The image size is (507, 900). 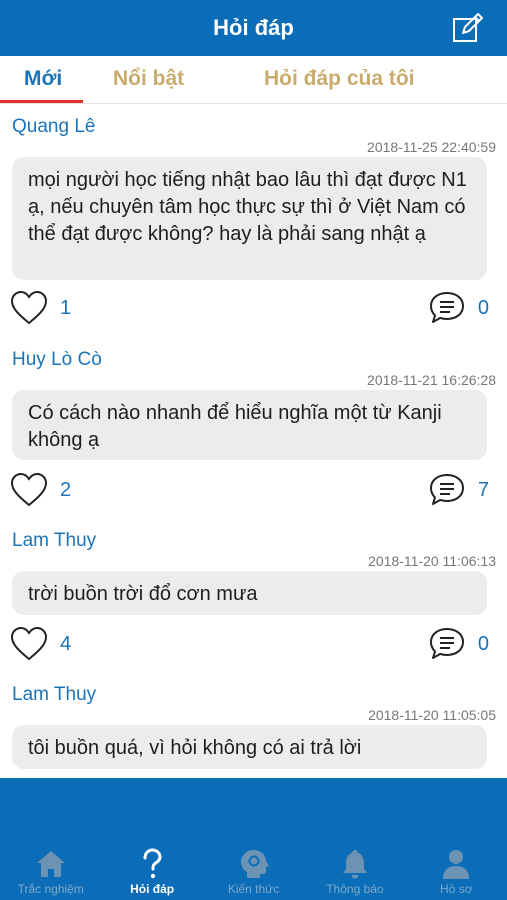 What do you see at coordinates (468, 29) in the screenshot?
I see `compose-icon` at bounding box center [468, 29].